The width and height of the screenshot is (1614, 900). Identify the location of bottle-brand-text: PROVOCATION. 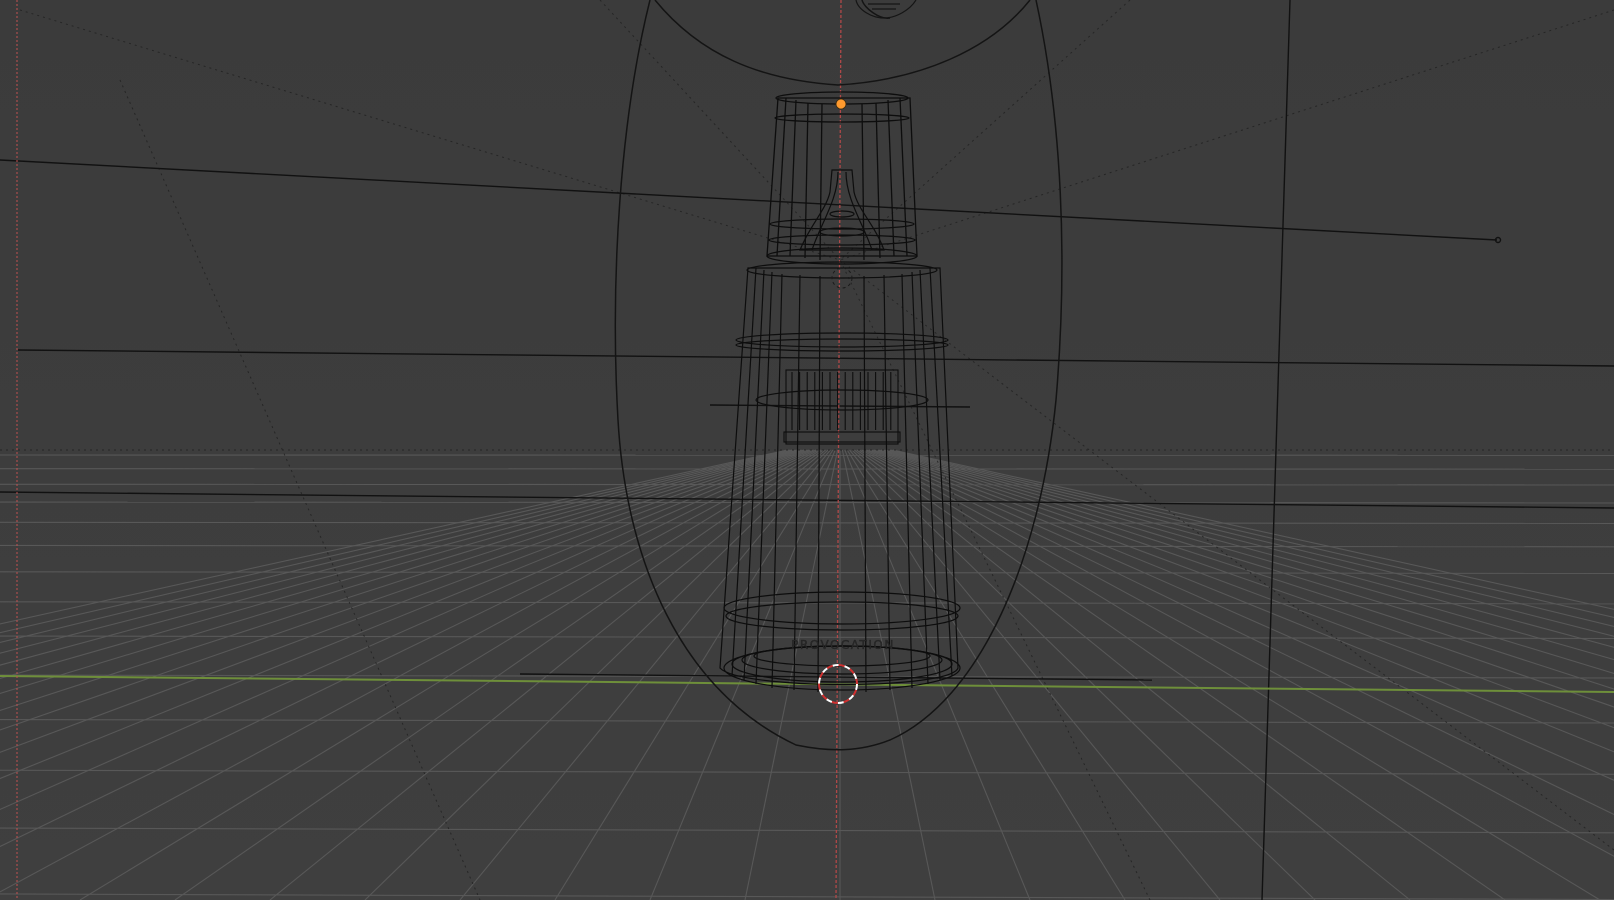
(843, 645).